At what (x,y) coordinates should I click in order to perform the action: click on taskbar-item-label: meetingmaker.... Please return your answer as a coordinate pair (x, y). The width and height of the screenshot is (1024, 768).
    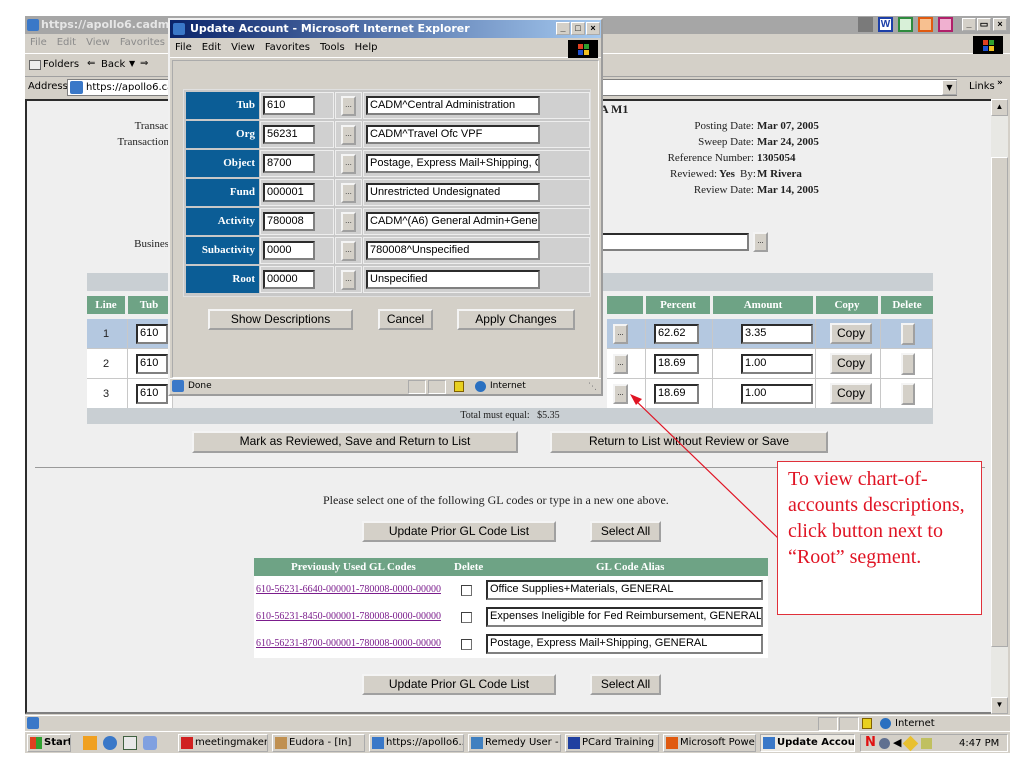
    Looking at the image, I should click on (231, 742).